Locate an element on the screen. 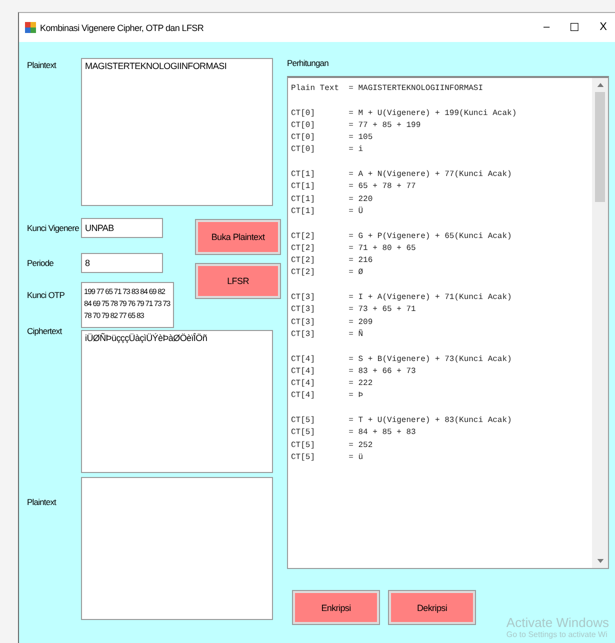 The height and width of the screenshot is (643, 615). calculation-line: CT[2] = 216 is located at coordinates (332, 261).